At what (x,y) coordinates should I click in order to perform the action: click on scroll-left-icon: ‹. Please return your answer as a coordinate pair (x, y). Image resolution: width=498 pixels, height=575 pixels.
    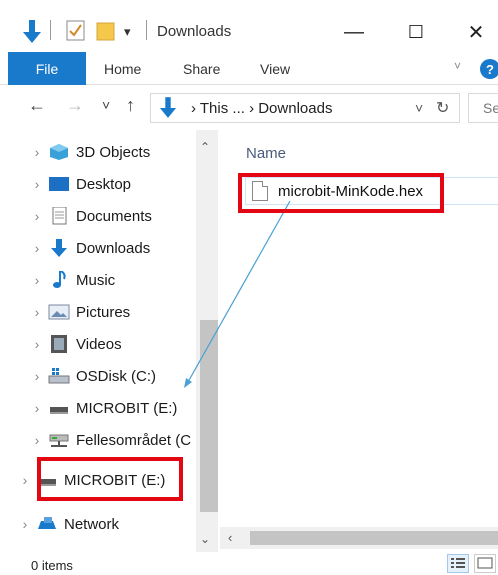
    Looking at the image, I should click on (230, 537).